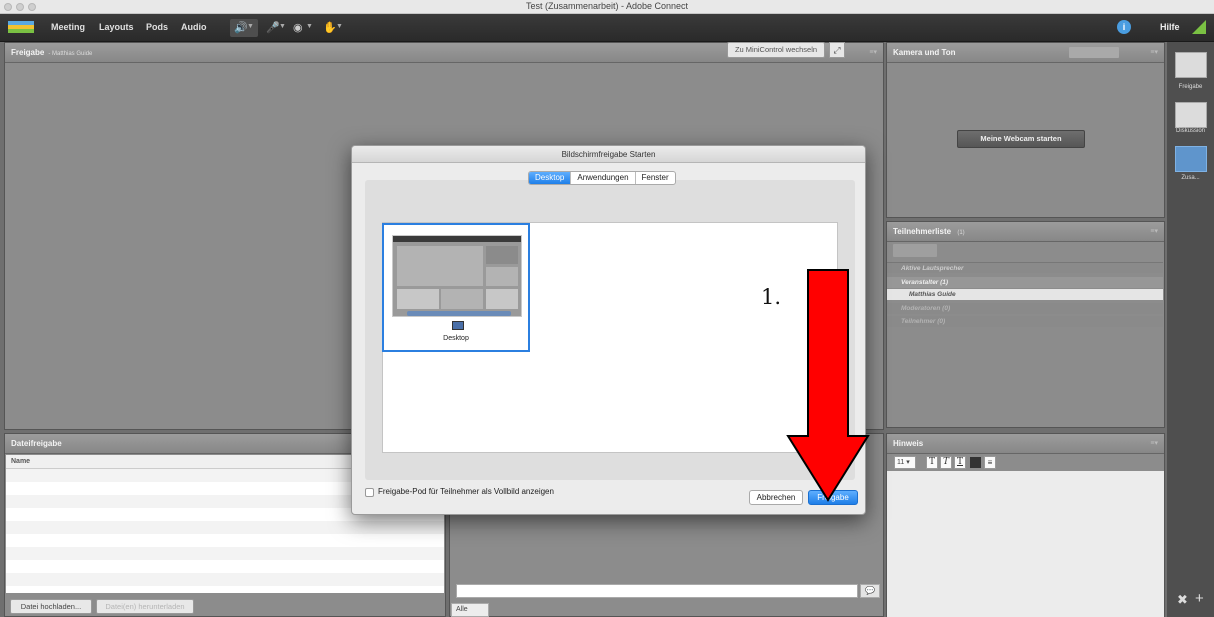  Describe the element at coordinates (36, 443) in the screenshot. I see `files-pod-title: Dateifreigabe` at that location.